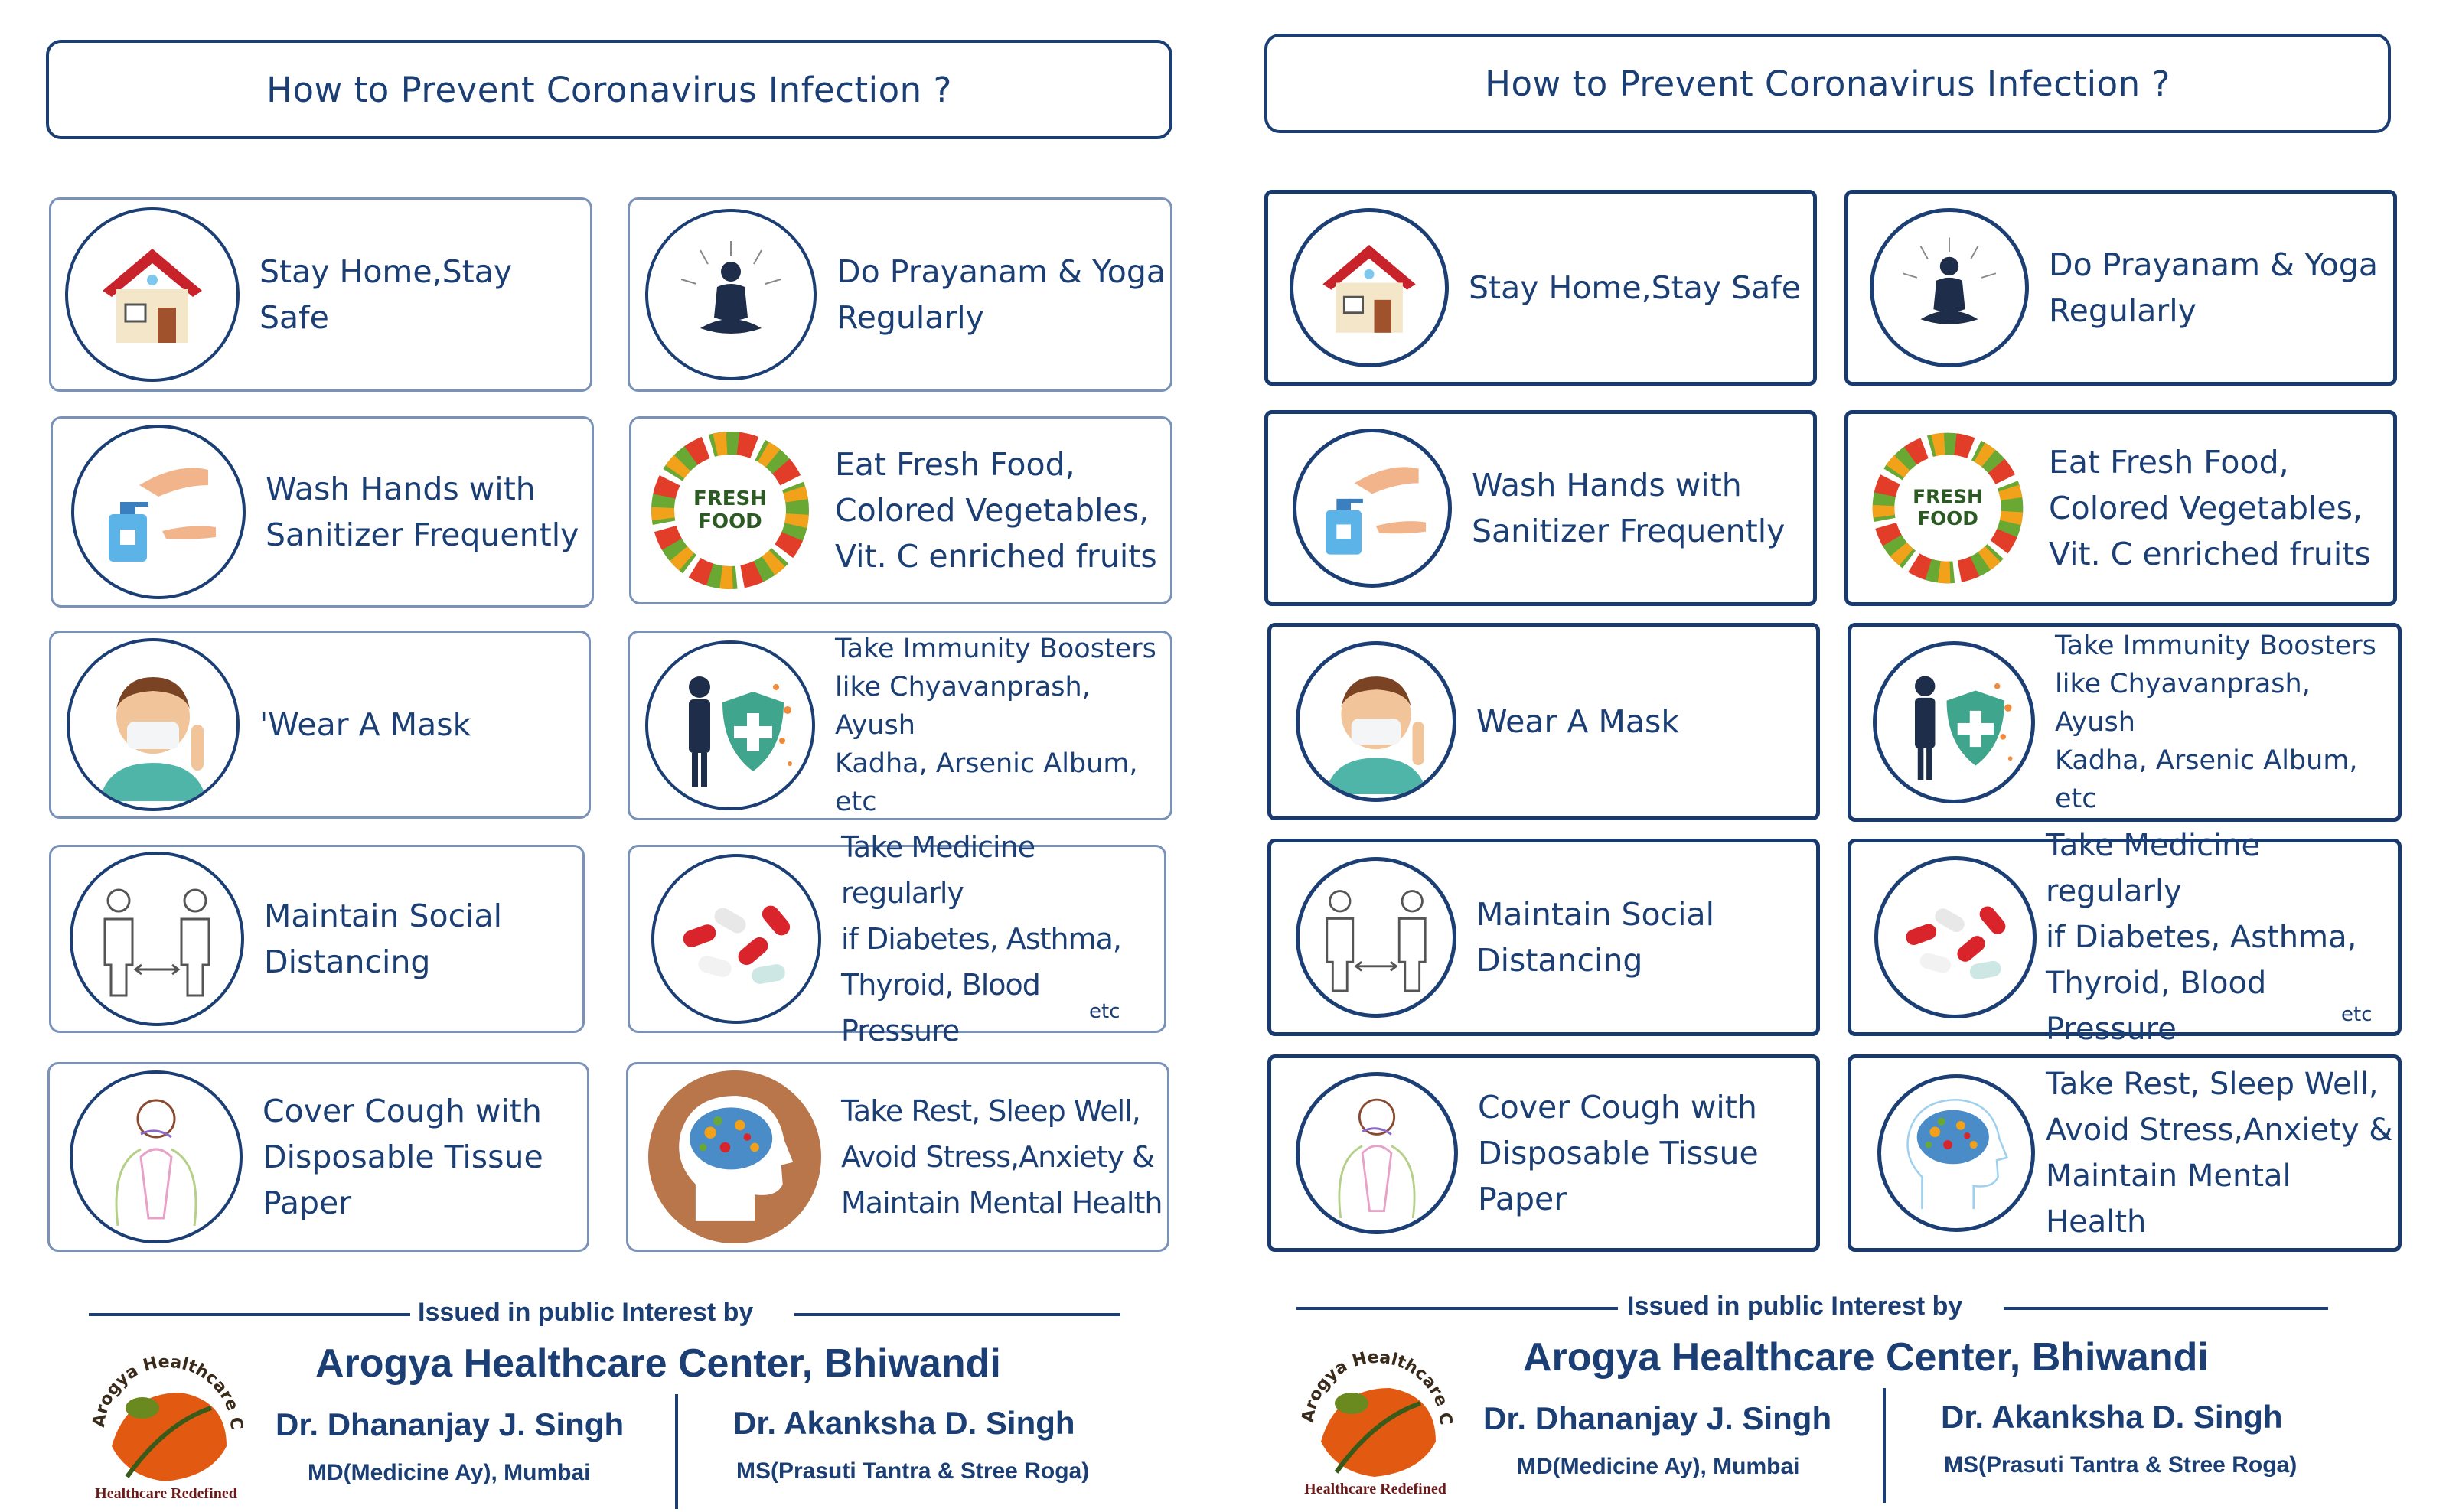 The height and width of the screenshot is (1512, 2446). What do you see at coordinates (1578, 721) in the screenshot?
I see `card-text: Wear A Mask` at bounding box center [1578, 721].